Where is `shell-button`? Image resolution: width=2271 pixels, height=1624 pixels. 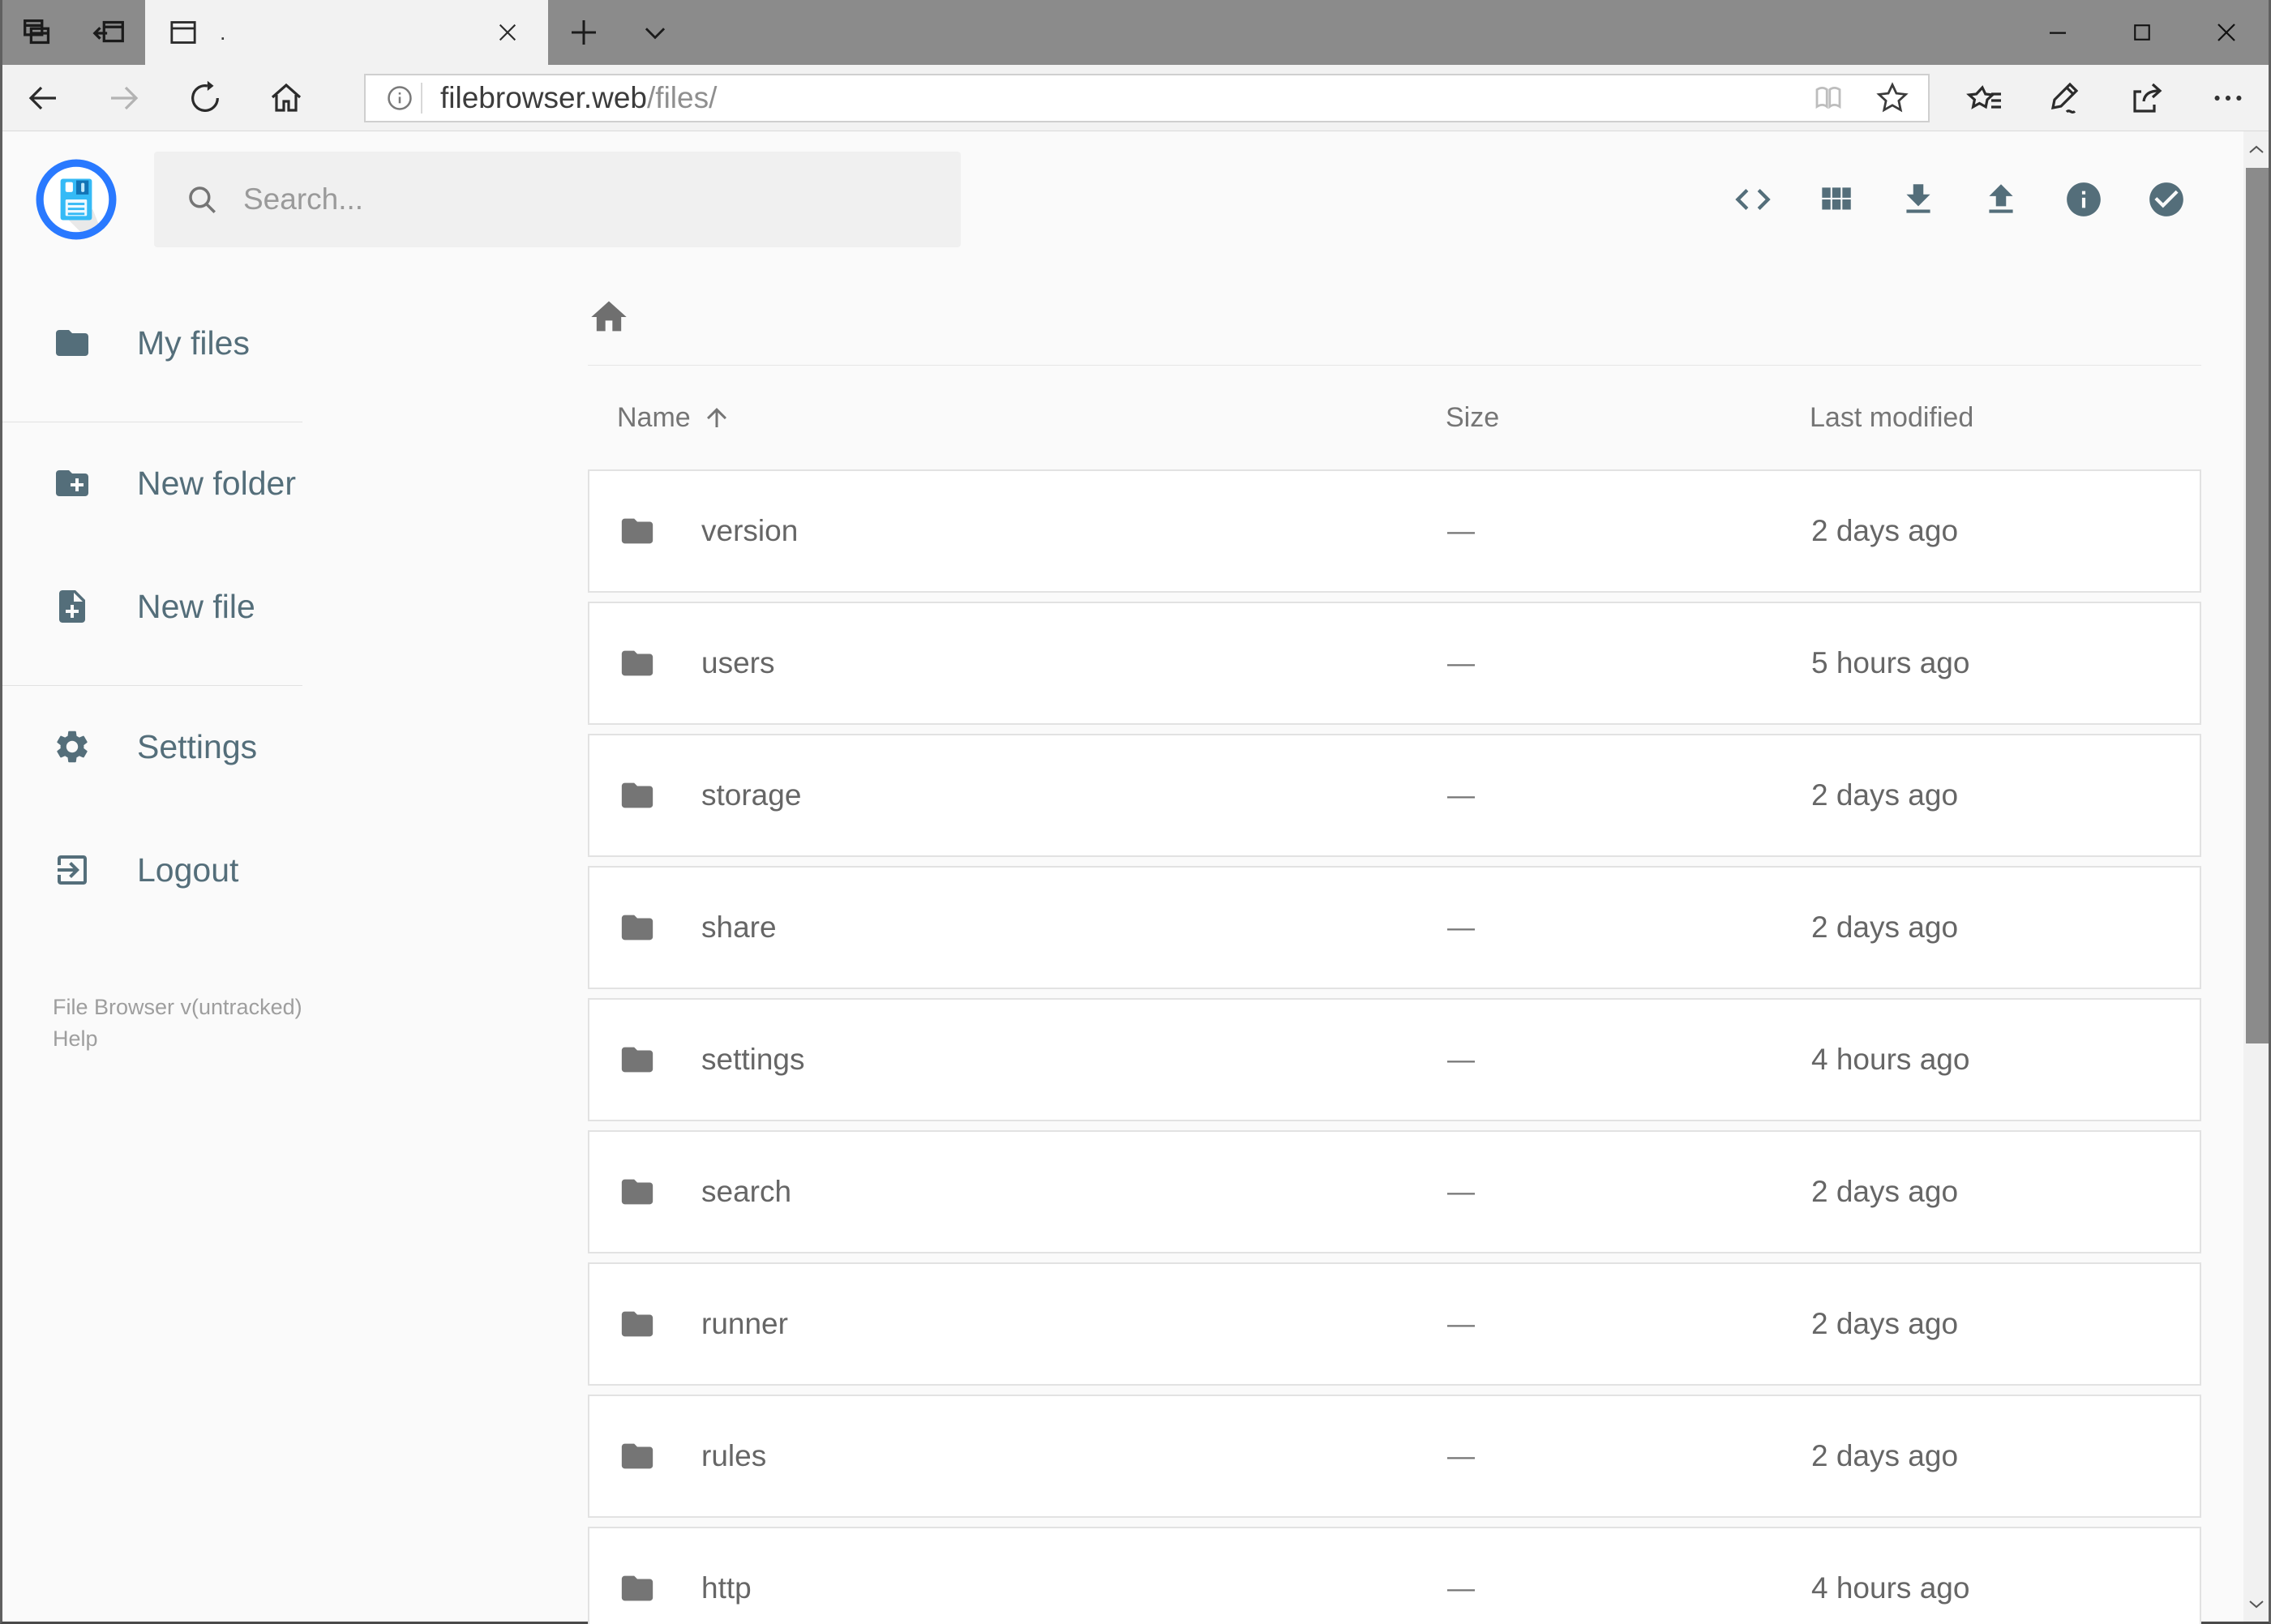
shell-button is located at coordinates (1753, 200).